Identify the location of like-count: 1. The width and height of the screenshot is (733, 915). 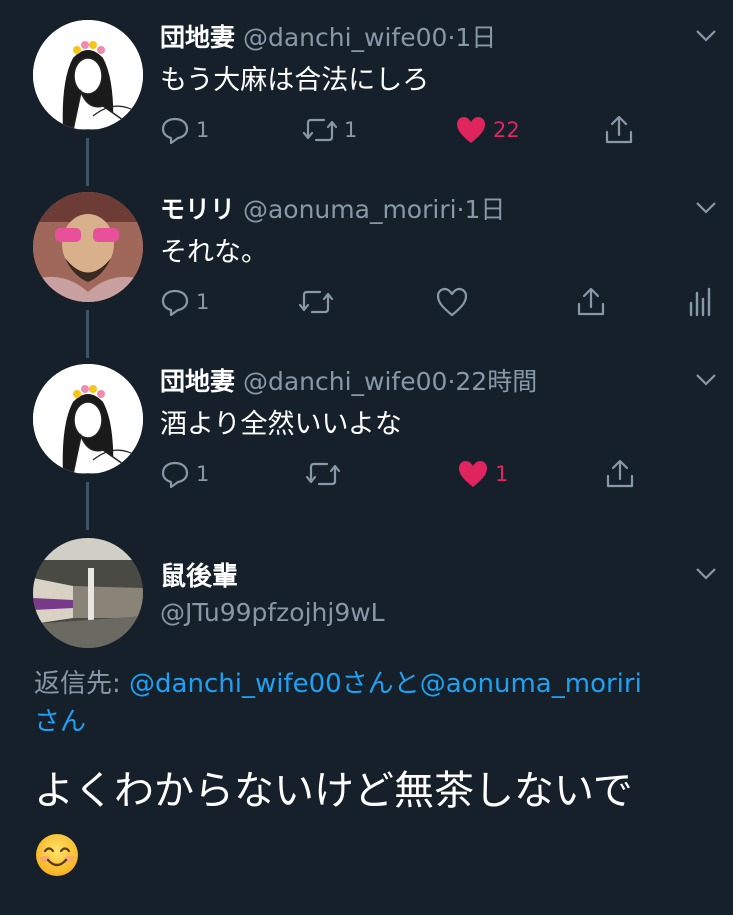
(502, 474).